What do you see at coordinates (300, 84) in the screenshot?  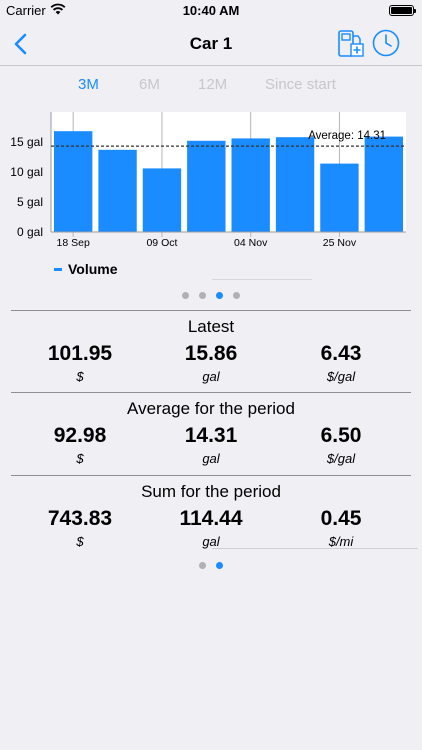 I see `period-tab-since-start: Since start` at bounding box center [300, 84].